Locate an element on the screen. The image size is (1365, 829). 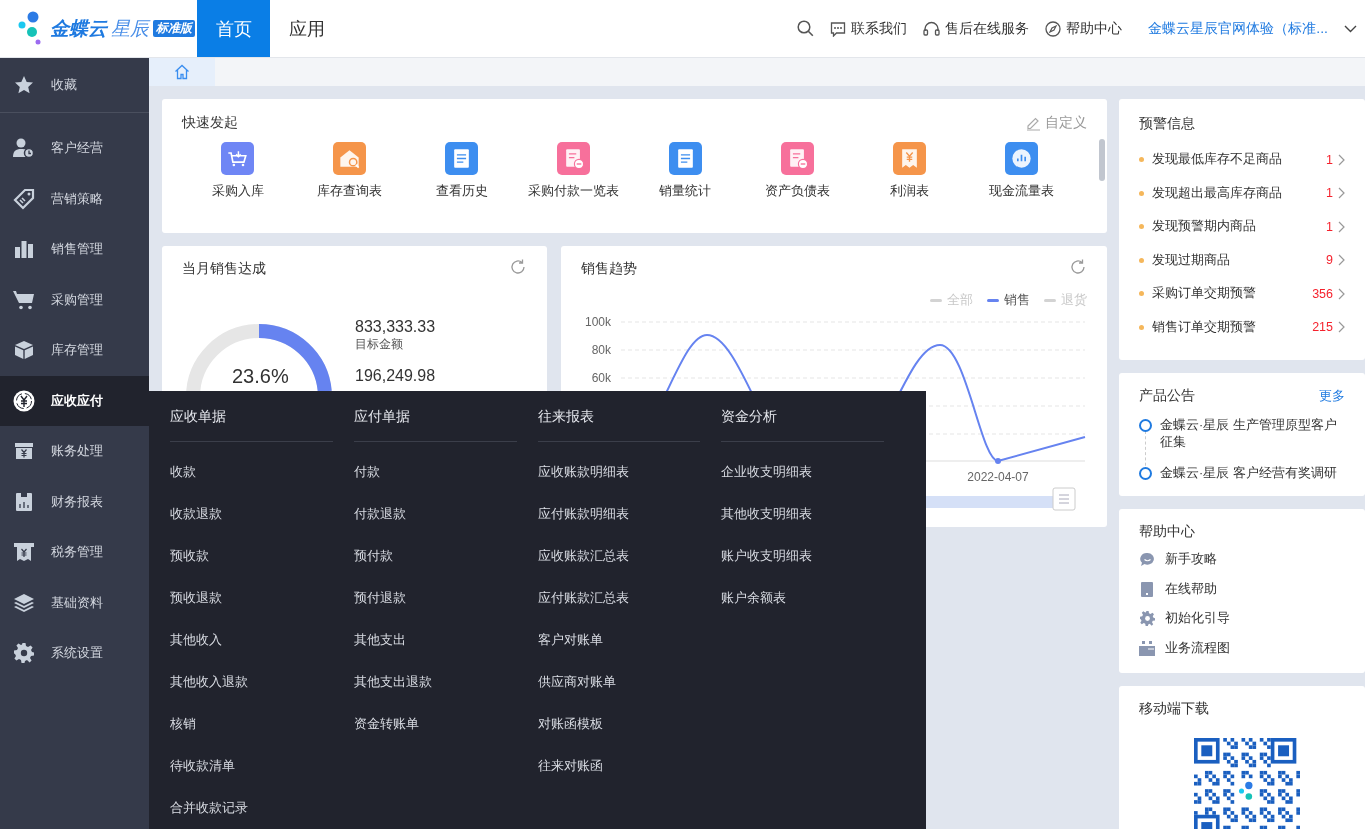
layers-icon is located at coordinates (24, 602).